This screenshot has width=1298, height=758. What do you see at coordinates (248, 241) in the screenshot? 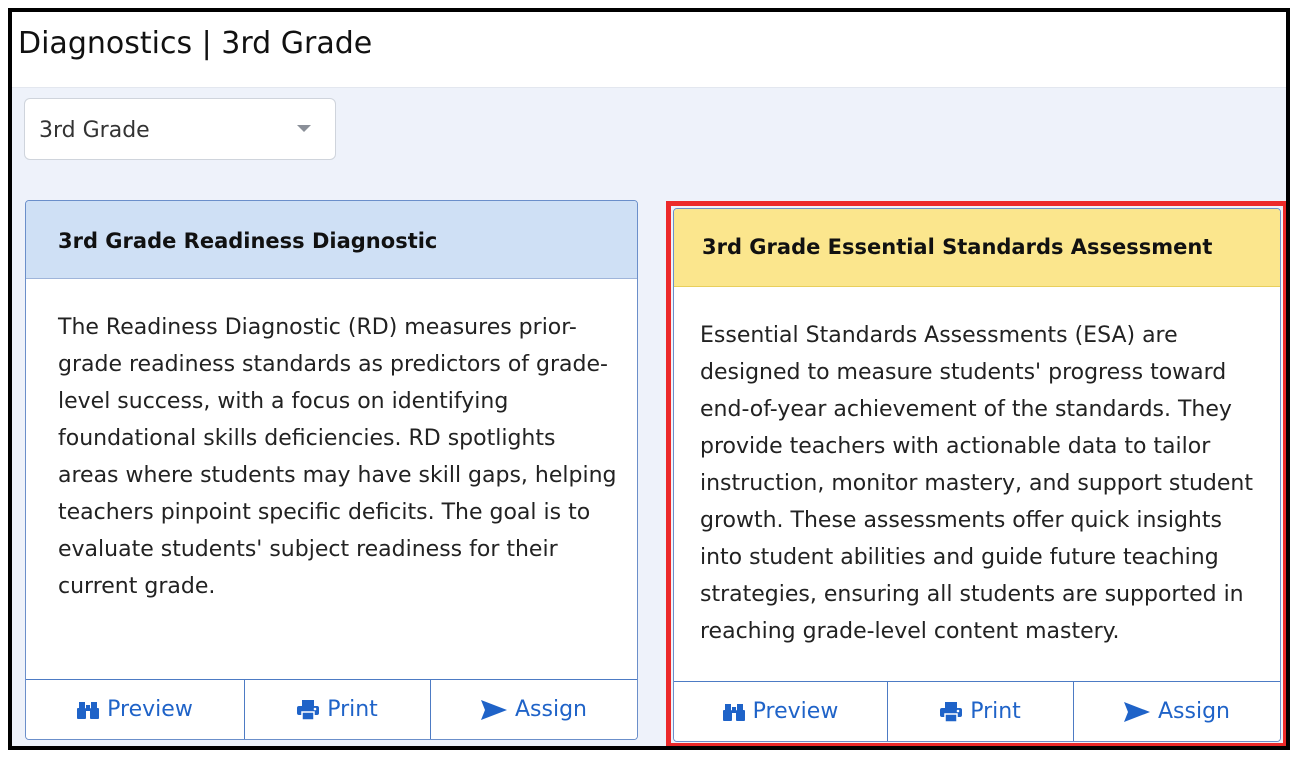
I see `card-title: 3rd Grade Readiness Diagnostic` at bounding box center [248, 241].